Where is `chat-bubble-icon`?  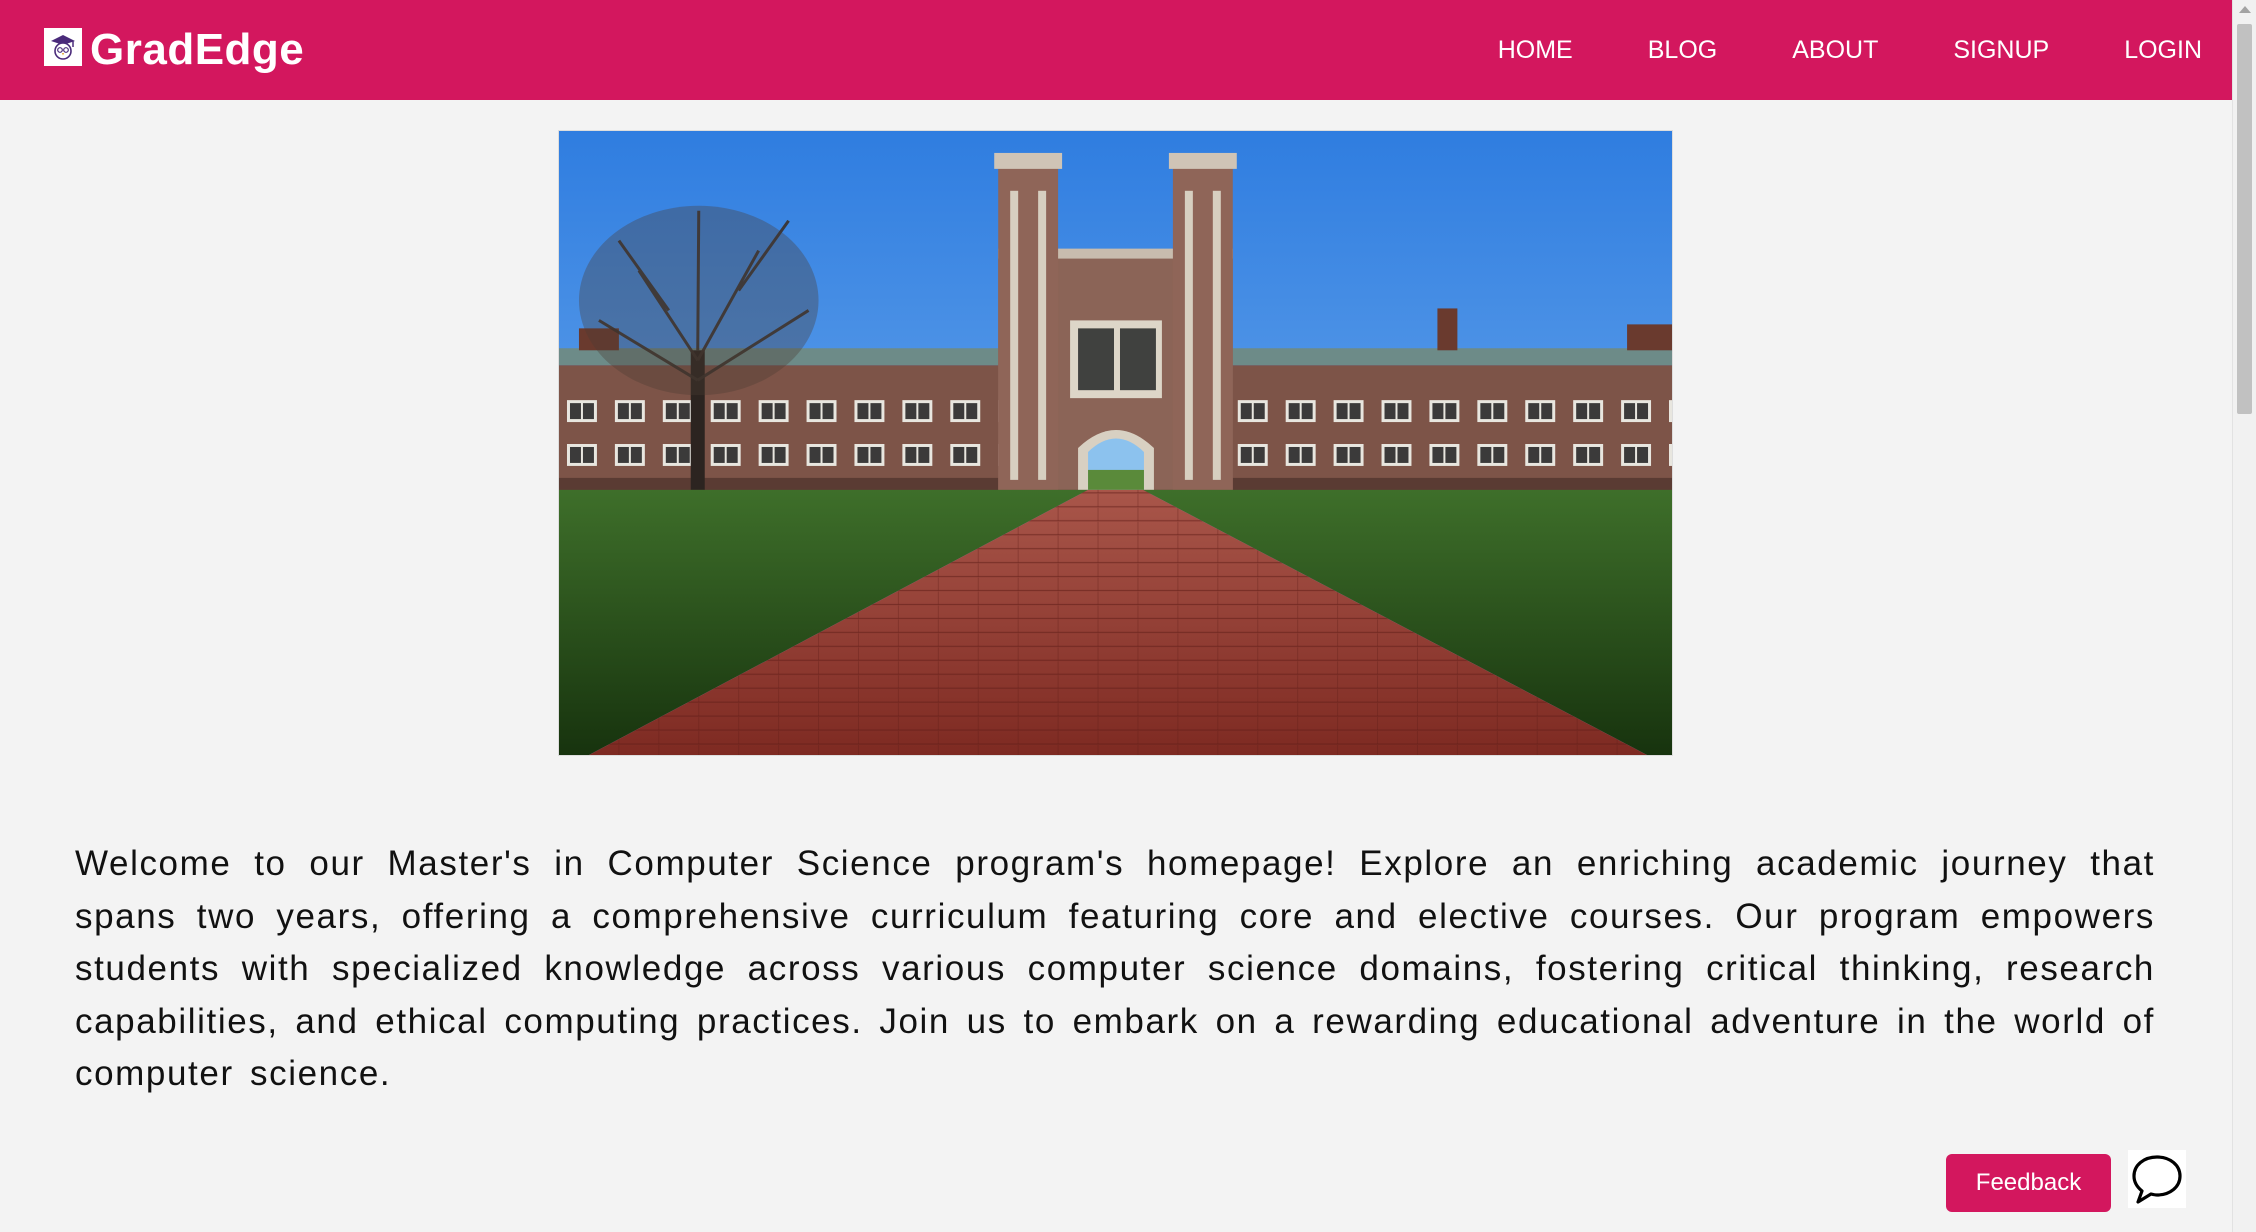
chat-bubble-icon is located at coordinates (2157, 1179).